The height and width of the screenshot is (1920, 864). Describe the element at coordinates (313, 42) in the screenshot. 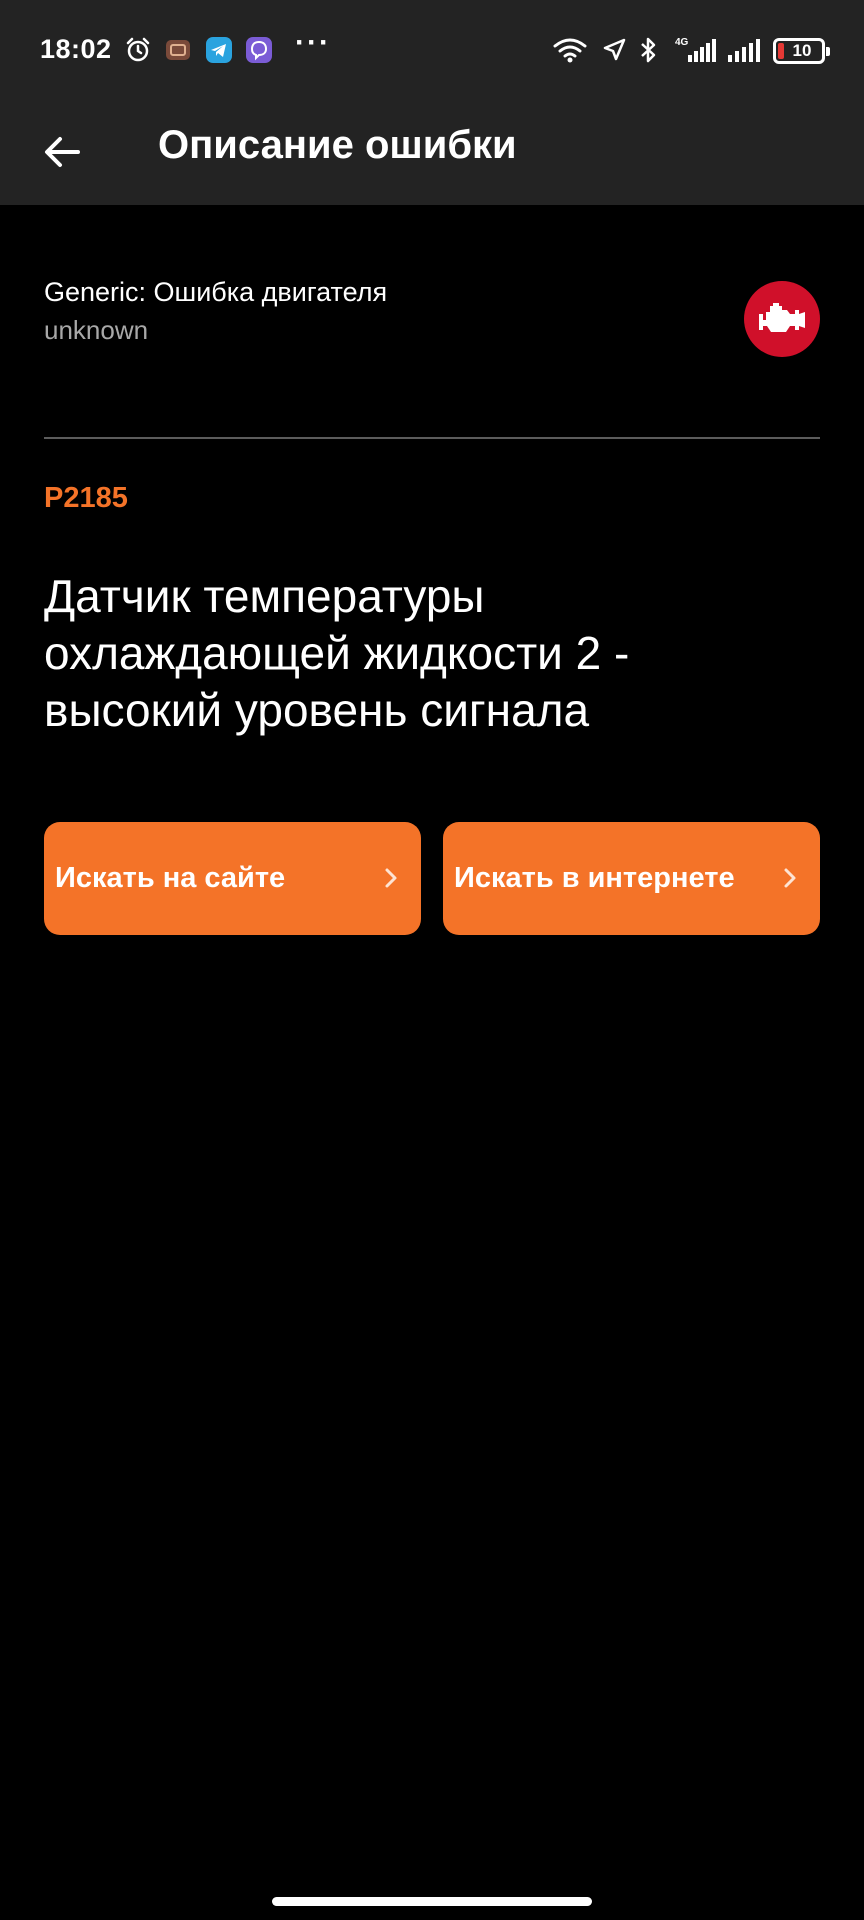

I see `more-notifications-indicator: ···` at that location.